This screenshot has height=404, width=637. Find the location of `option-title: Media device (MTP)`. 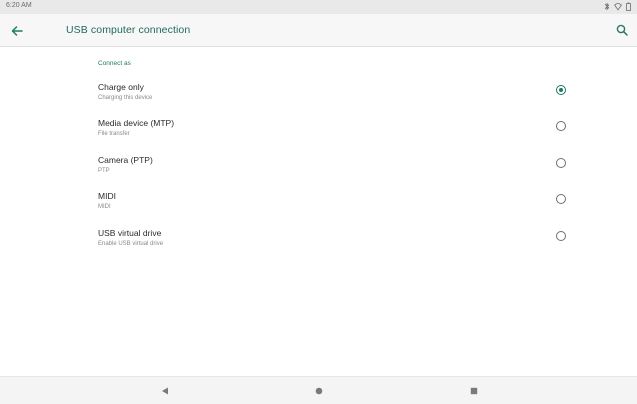

option-title: Media device (MTP) is located at coordinates (136, 123).